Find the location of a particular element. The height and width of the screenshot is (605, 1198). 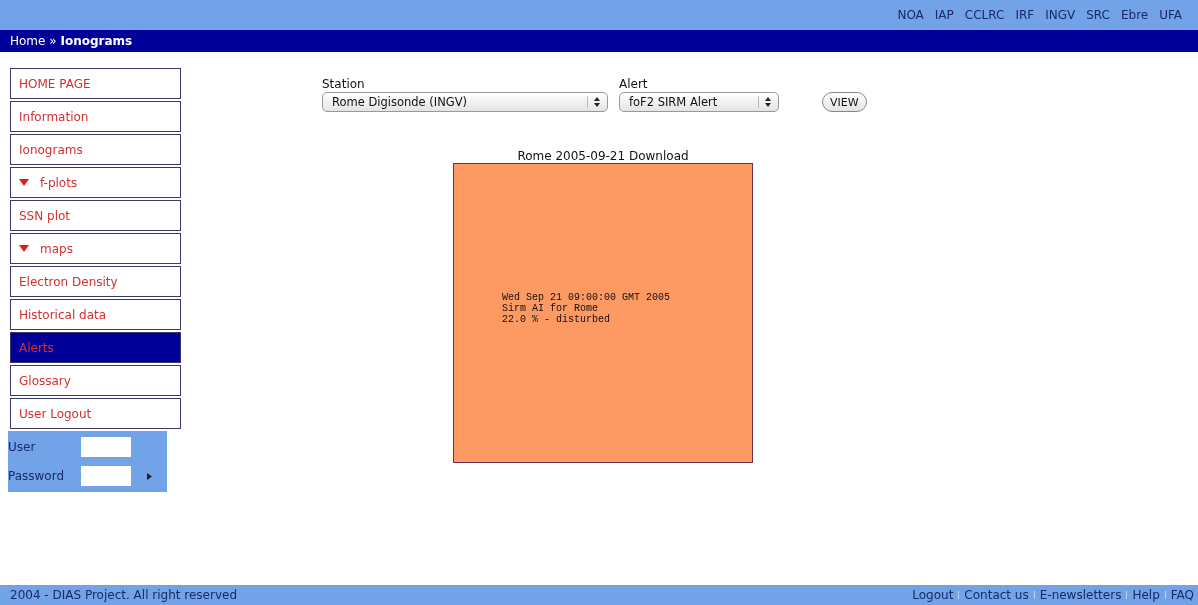

copyright: 2004 - DIAS Project. All right reserved is located at coordinates (124, 595).